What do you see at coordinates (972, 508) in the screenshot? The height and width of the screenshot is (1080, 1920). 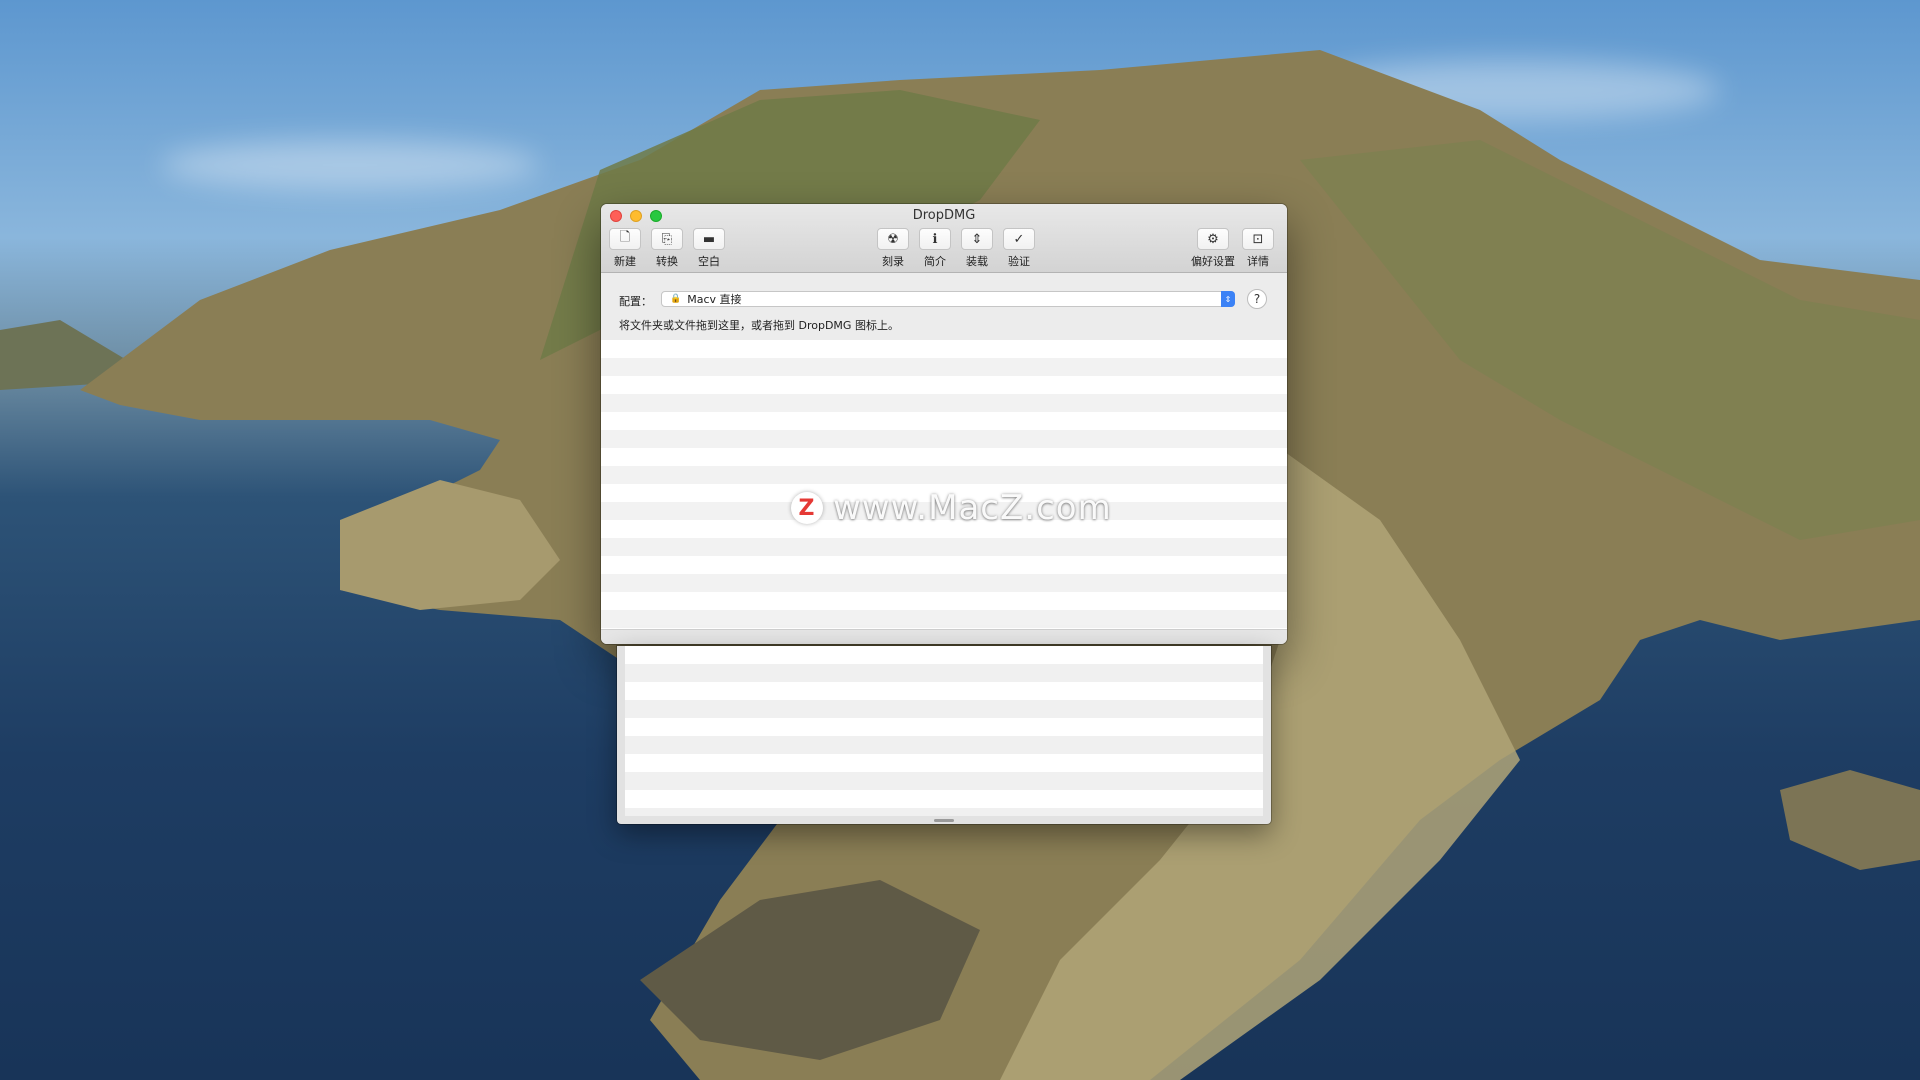 I see `watermark-text: www.MacZ.com` at bounding box center [972, 508].